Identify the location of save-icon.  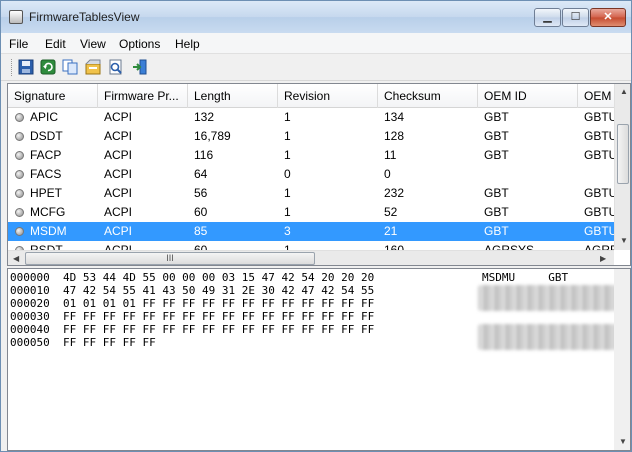
(26, 67).